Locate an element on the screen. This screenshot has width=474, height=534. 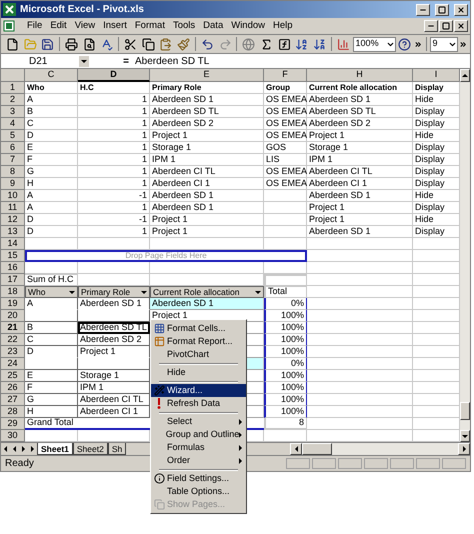
column-header: E is located at coordinates (207, 75).